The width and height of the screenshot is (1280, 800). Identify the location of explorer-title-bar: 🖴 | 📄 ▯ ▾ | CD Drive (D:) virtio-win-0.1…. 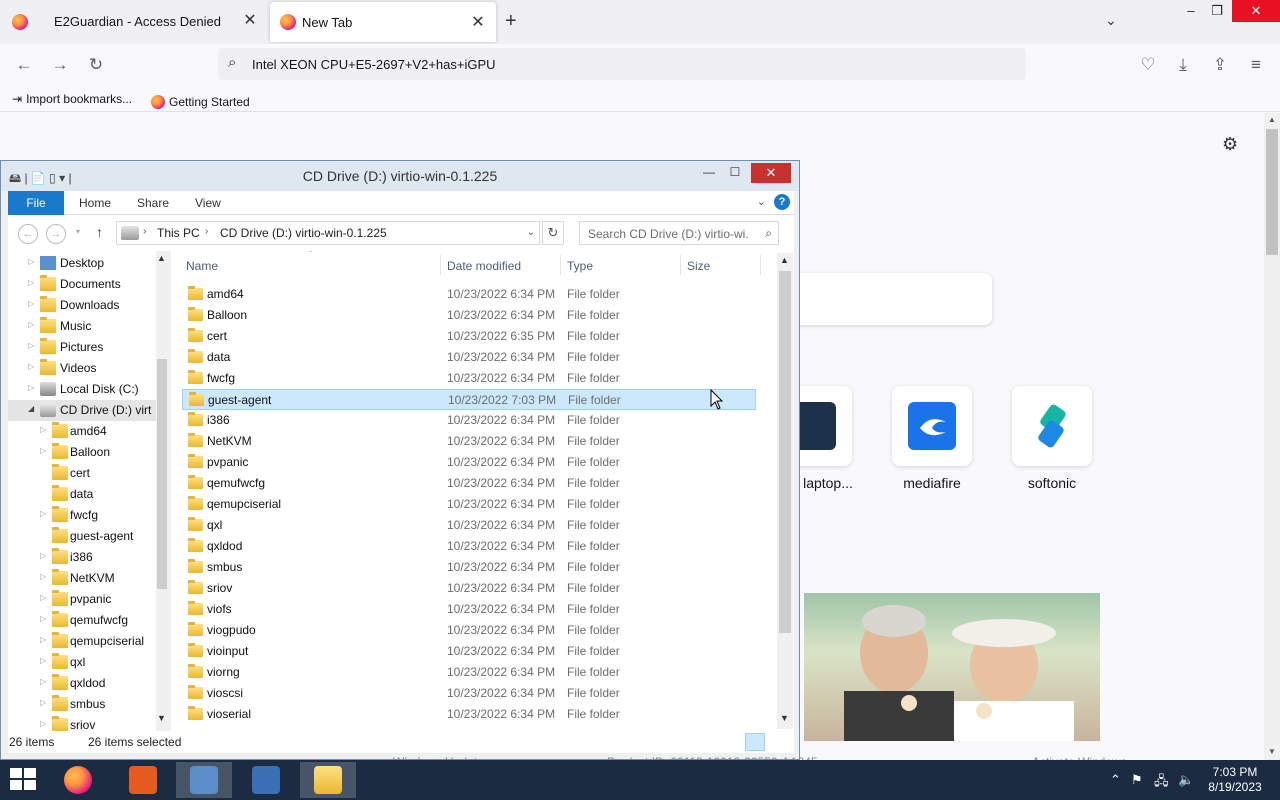
(400, 176).